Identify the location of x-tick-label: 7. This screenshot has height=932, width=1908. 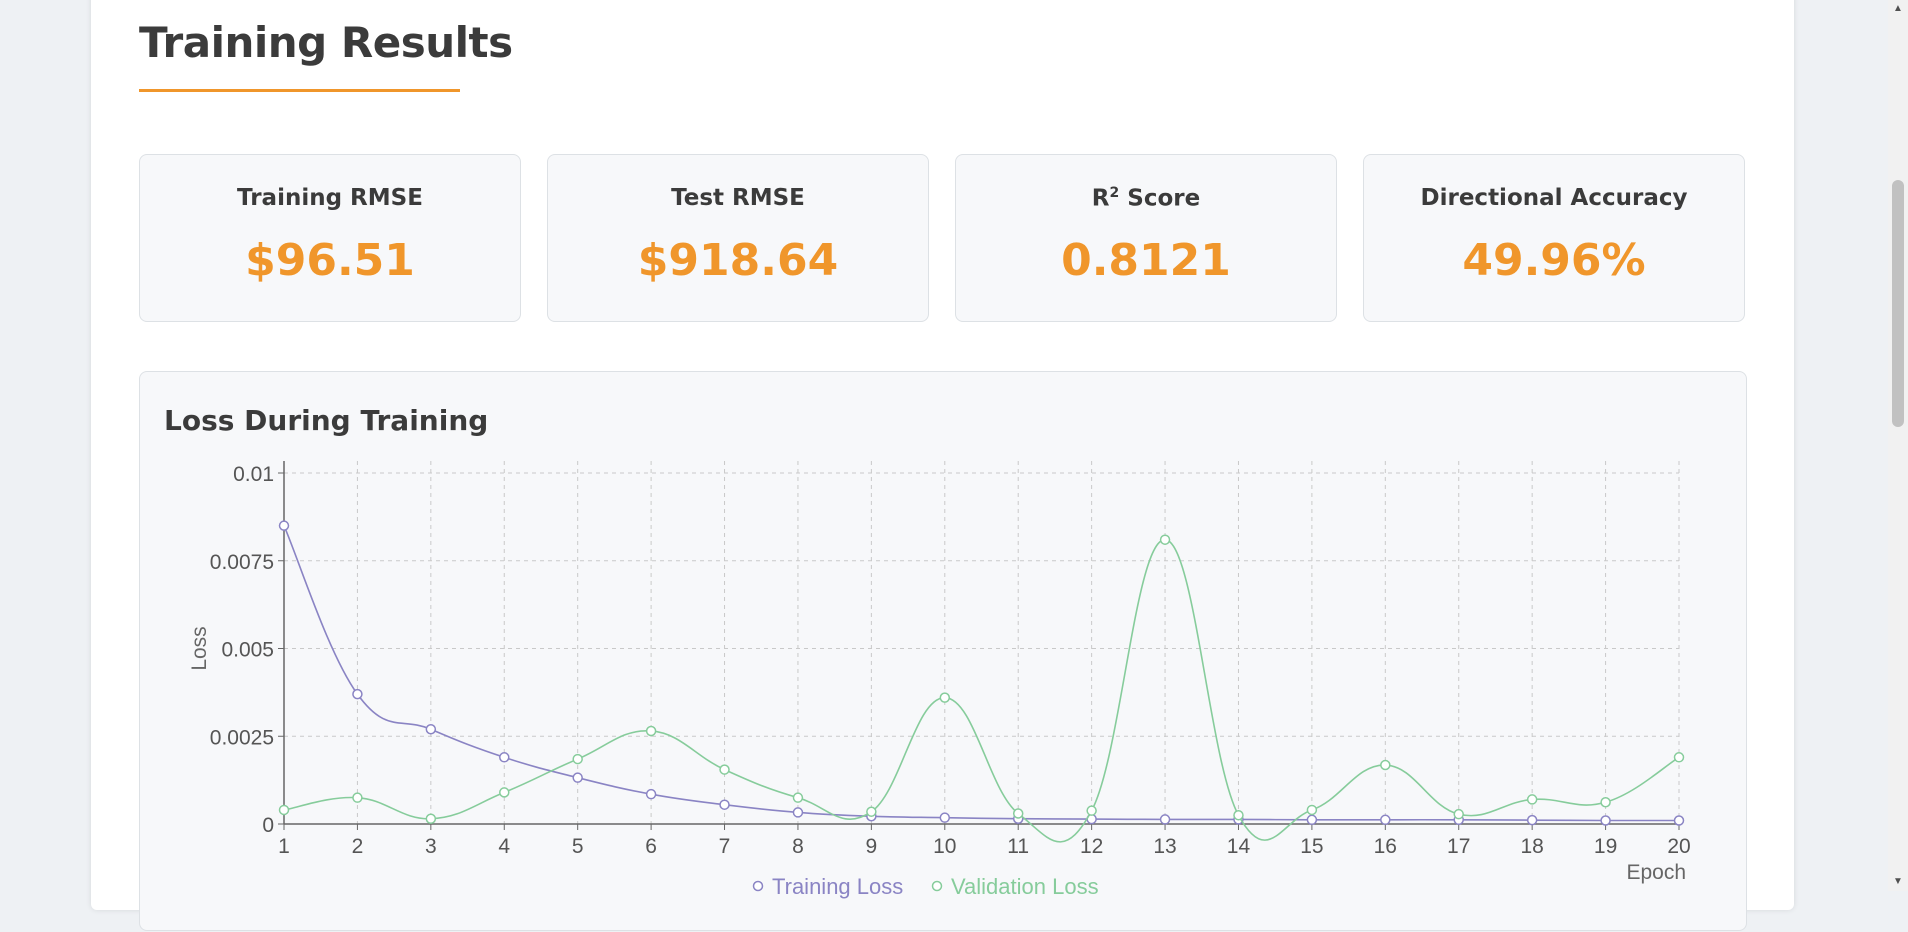
(725, 846).